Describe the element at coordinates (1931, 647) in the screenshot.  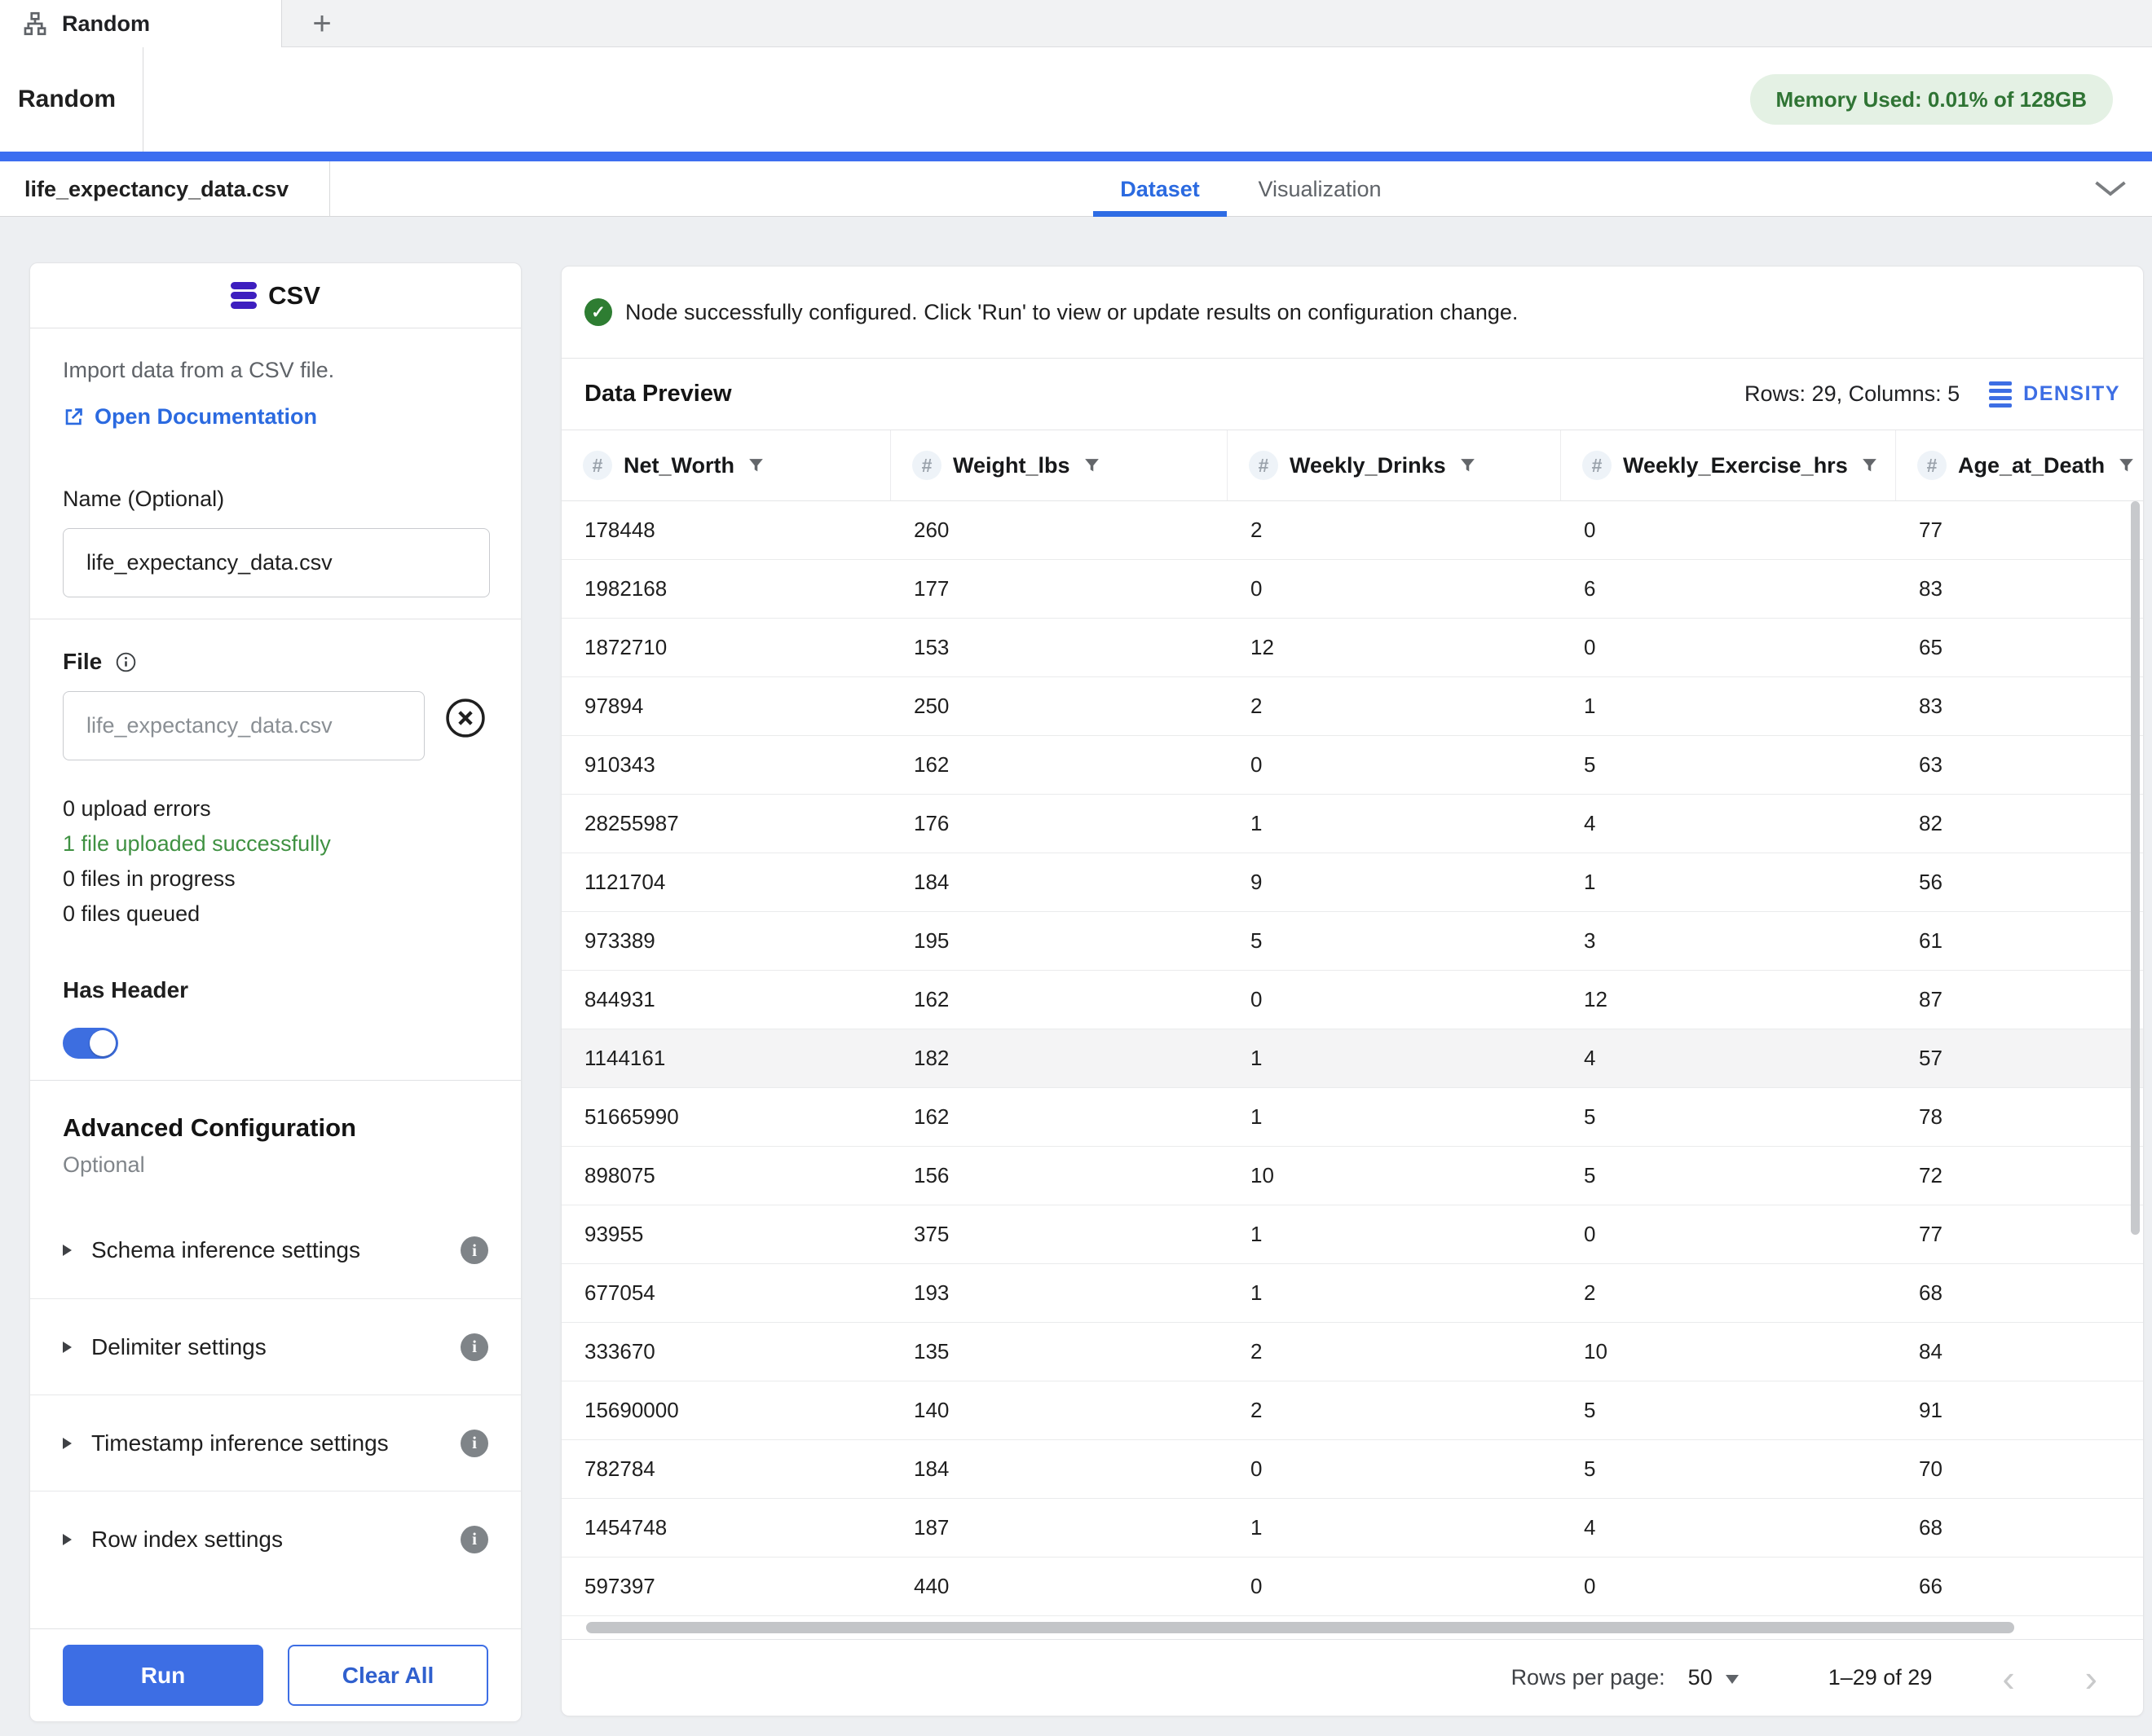
I see `table-cell: 65` at that location.